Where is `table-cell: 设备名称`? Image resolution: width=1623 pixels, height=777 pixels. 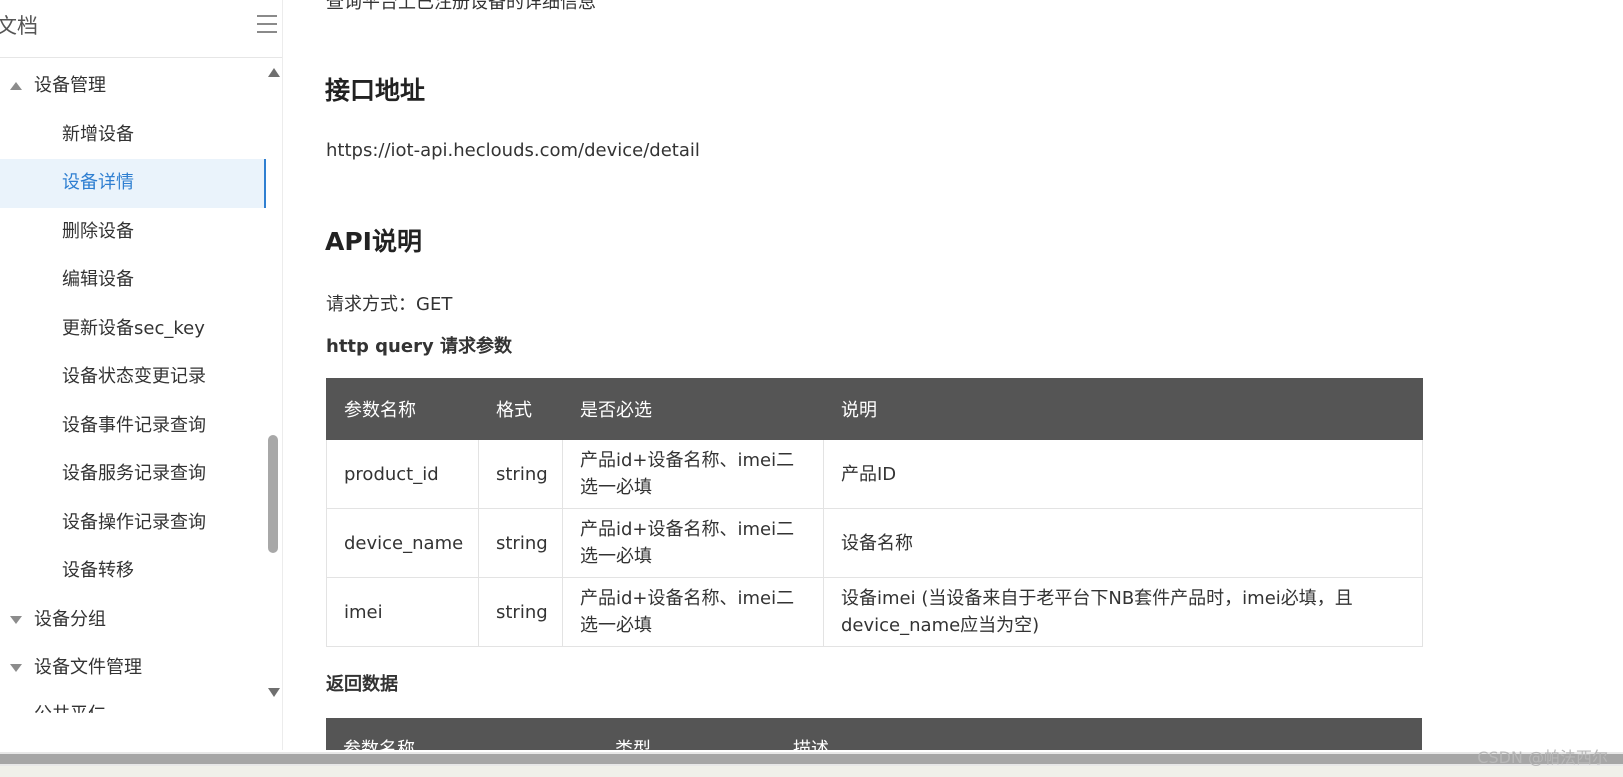 table-cell: 设备名称 is located at coordinates (1123, 543).